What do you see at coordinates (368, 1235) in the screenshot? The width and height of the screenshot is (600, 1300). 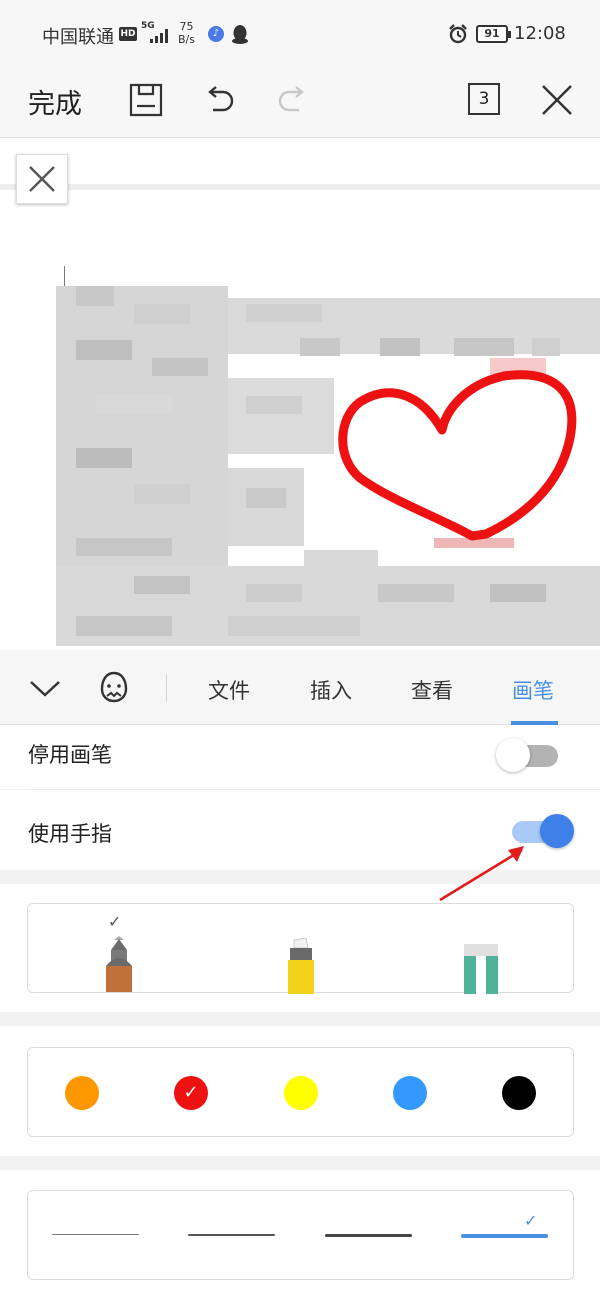 I see `stroke-thick` at bounding box center [368, 1235].